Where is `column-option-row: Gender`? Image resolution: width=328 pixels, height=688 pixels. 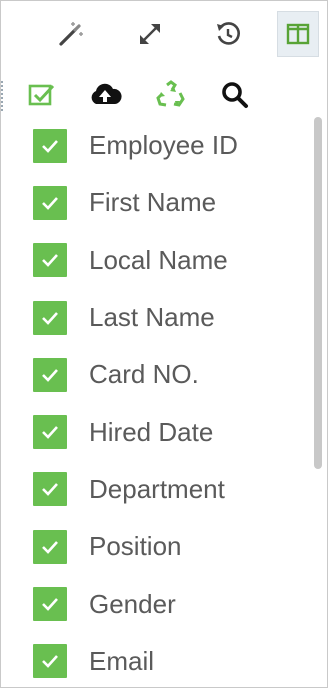 column-option-row: Gender is located at coordinates (151, 603).